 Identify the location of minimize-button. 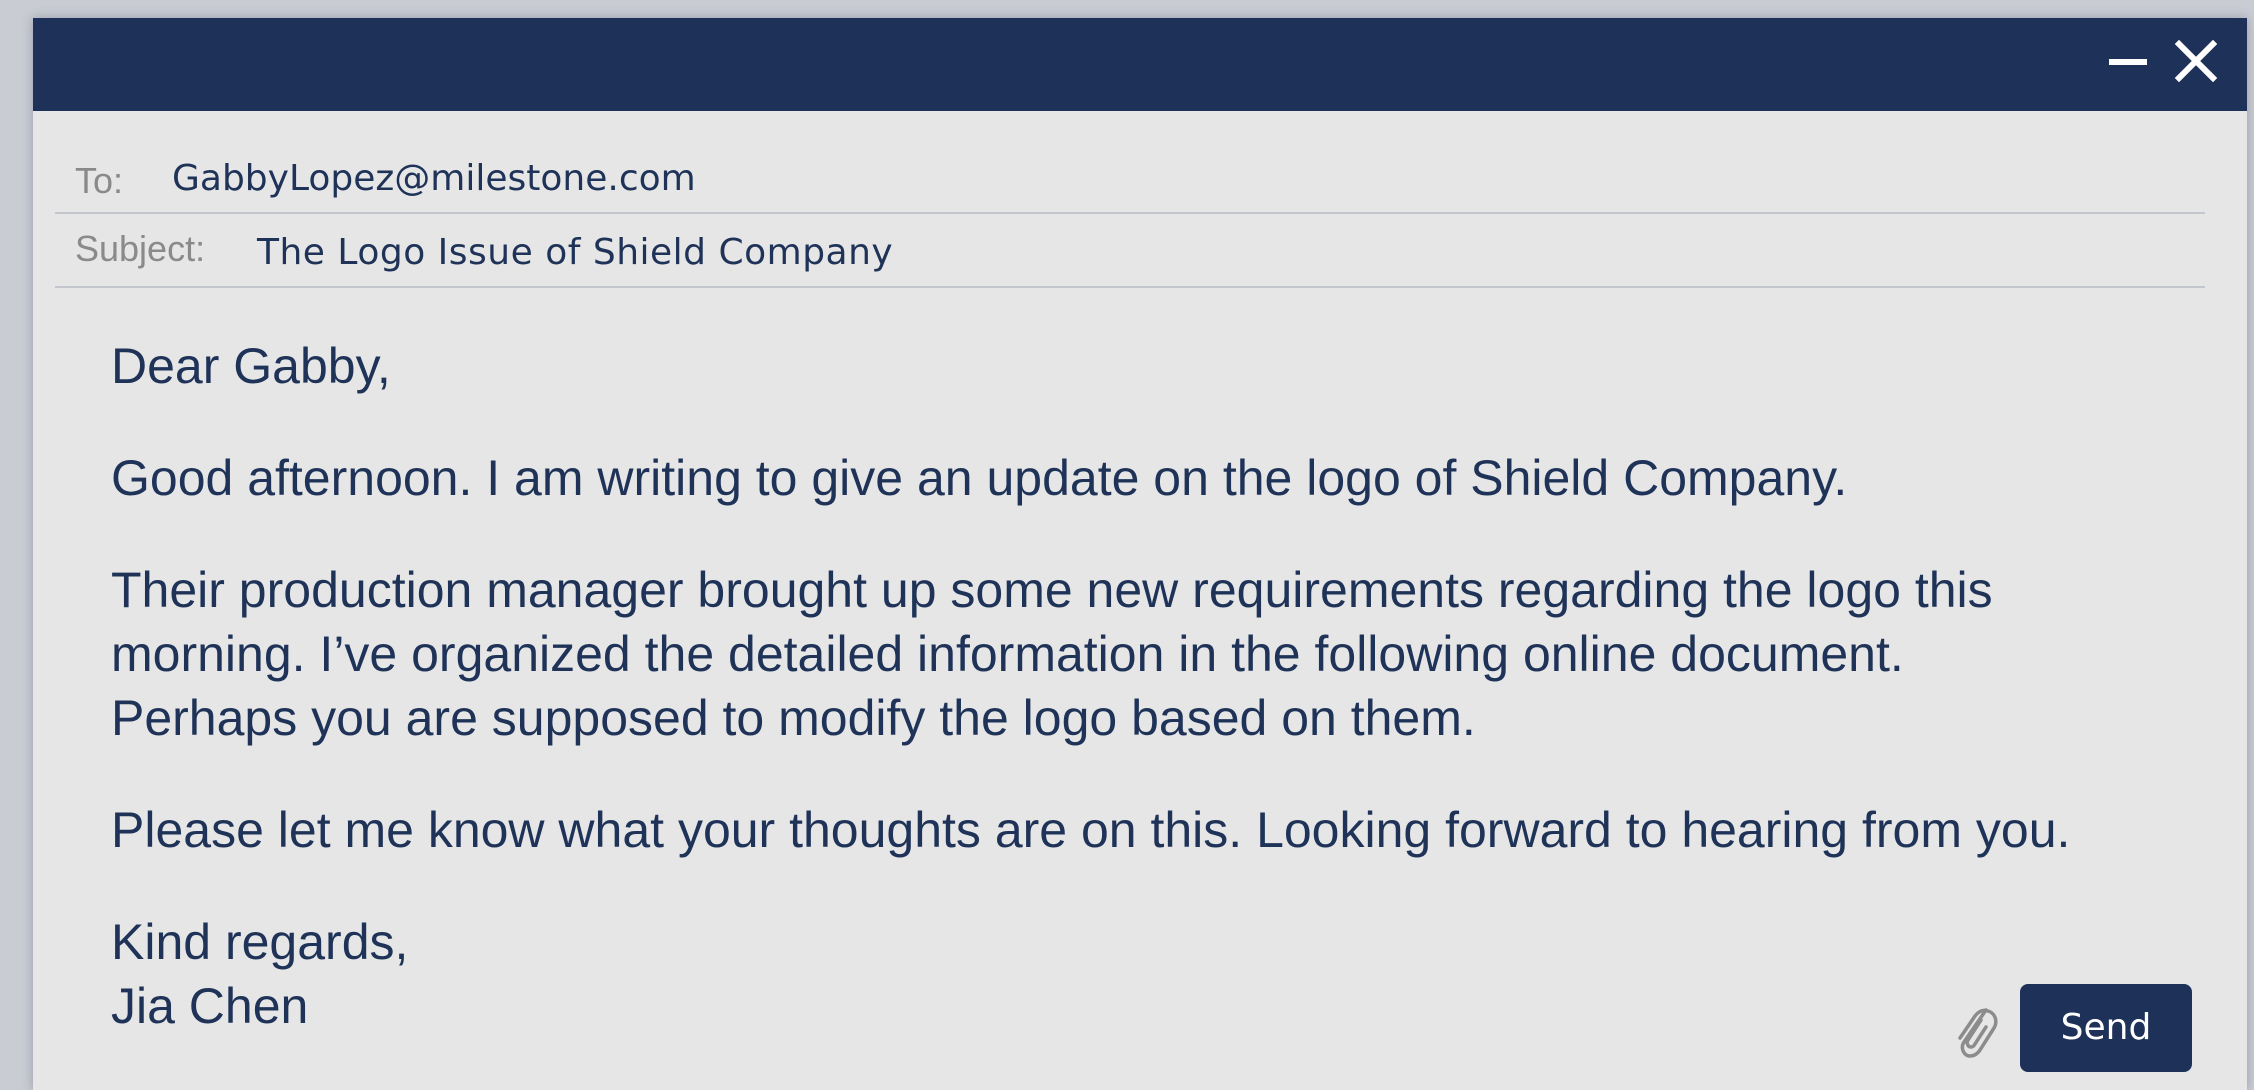
(2128, 61).